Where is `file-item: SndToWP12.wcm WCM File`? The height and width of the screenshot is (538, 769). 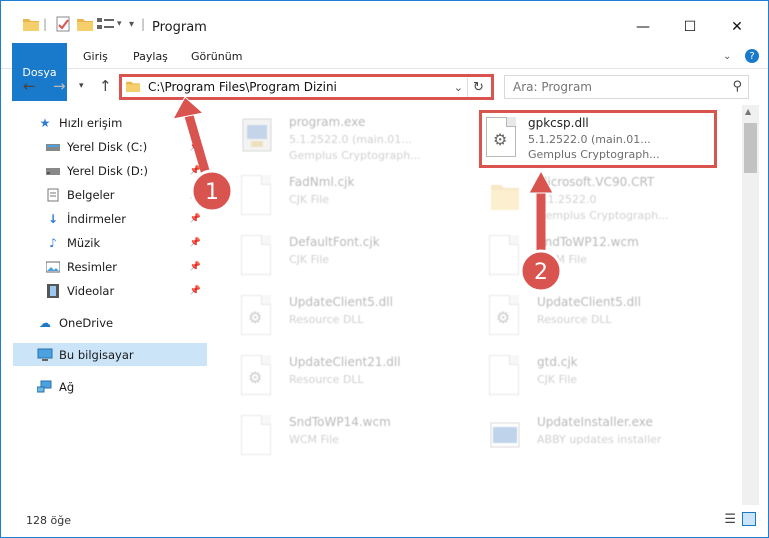
file-item: SndToWP12.wcm WCM File is located at coordinates (601, 258).